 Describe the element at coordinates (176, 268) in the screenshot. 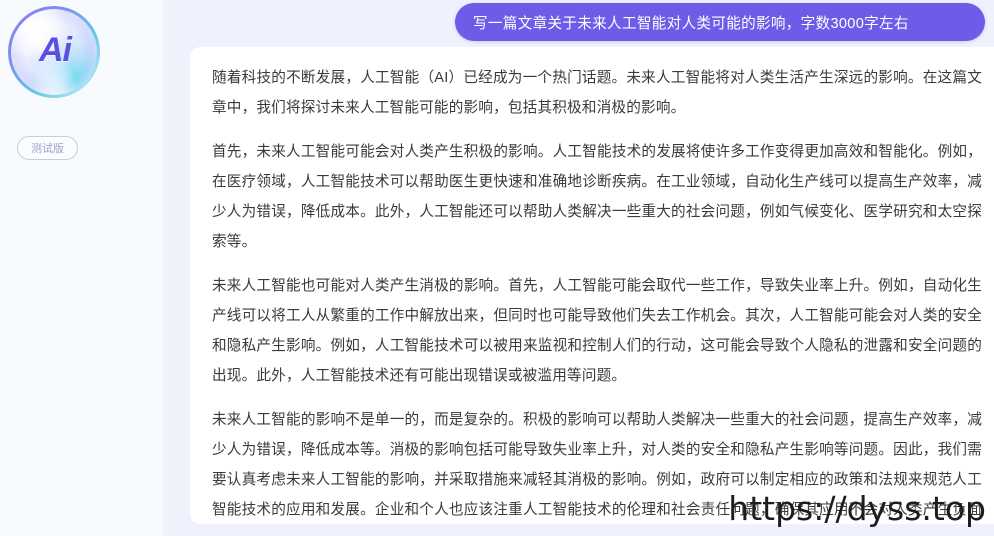

I see `sidebar-gap-strip` at that location.